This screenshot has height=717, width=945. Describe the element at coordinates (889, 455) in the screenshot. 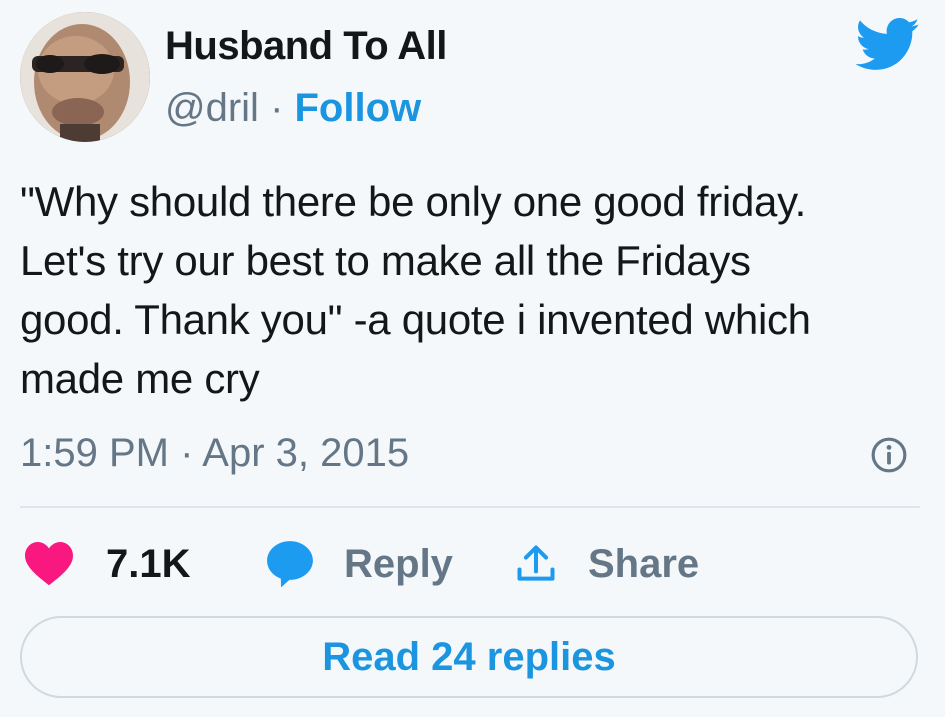

I see `info-icon` at that location.